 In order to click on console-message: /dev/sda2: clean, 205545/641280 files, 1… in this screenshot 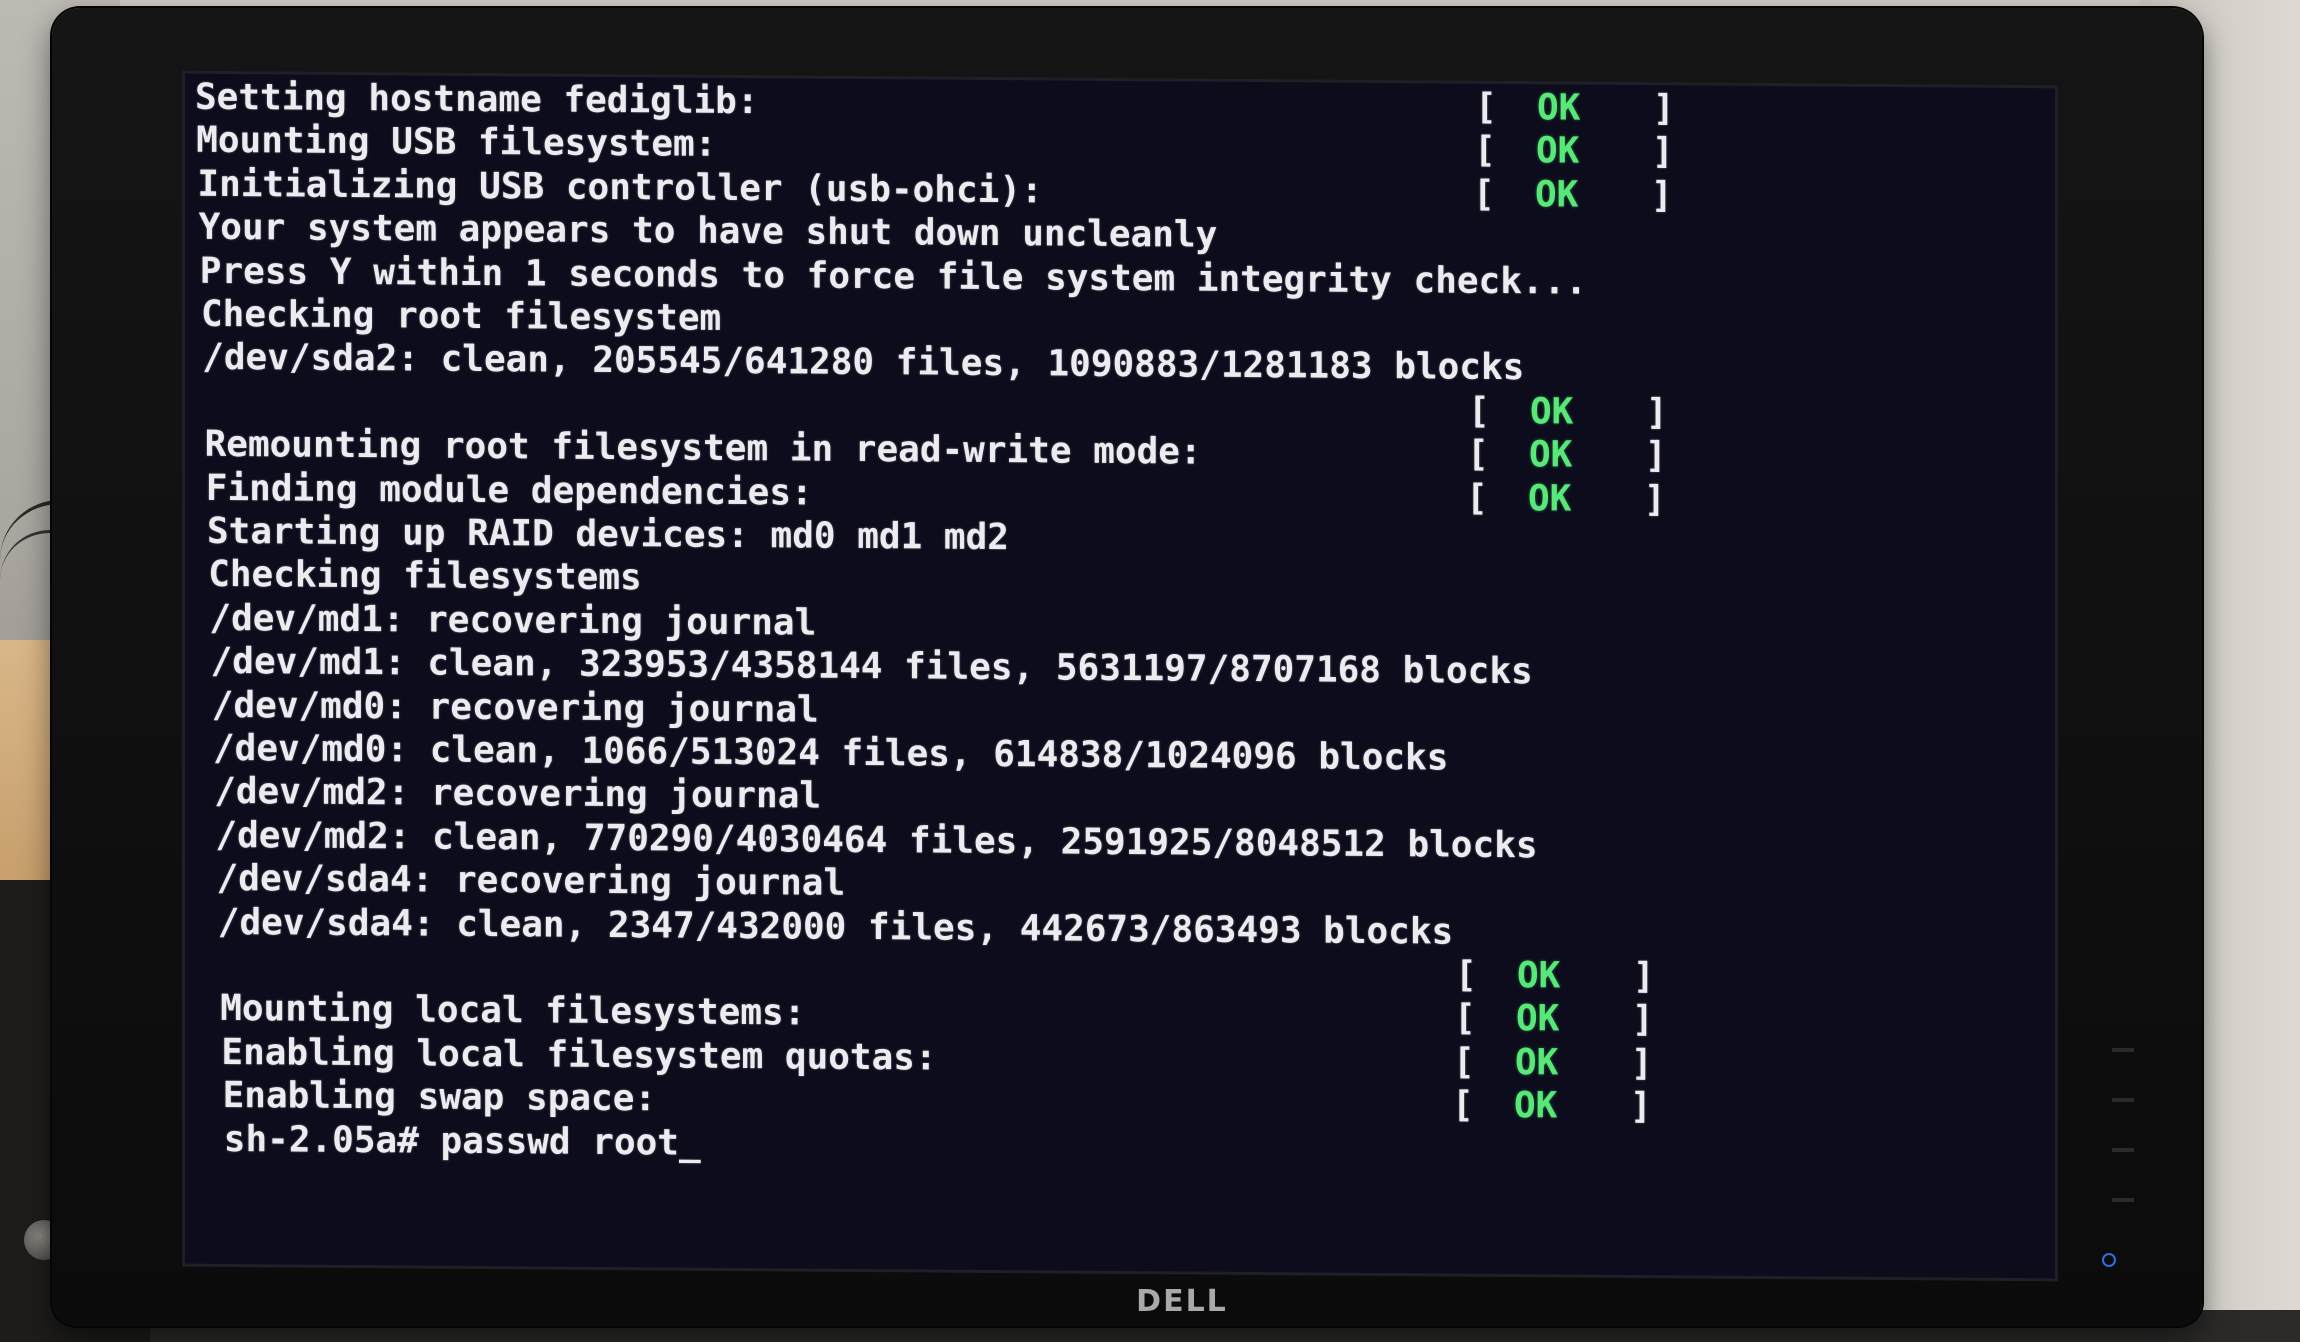, I will do `click(863, 363)`.